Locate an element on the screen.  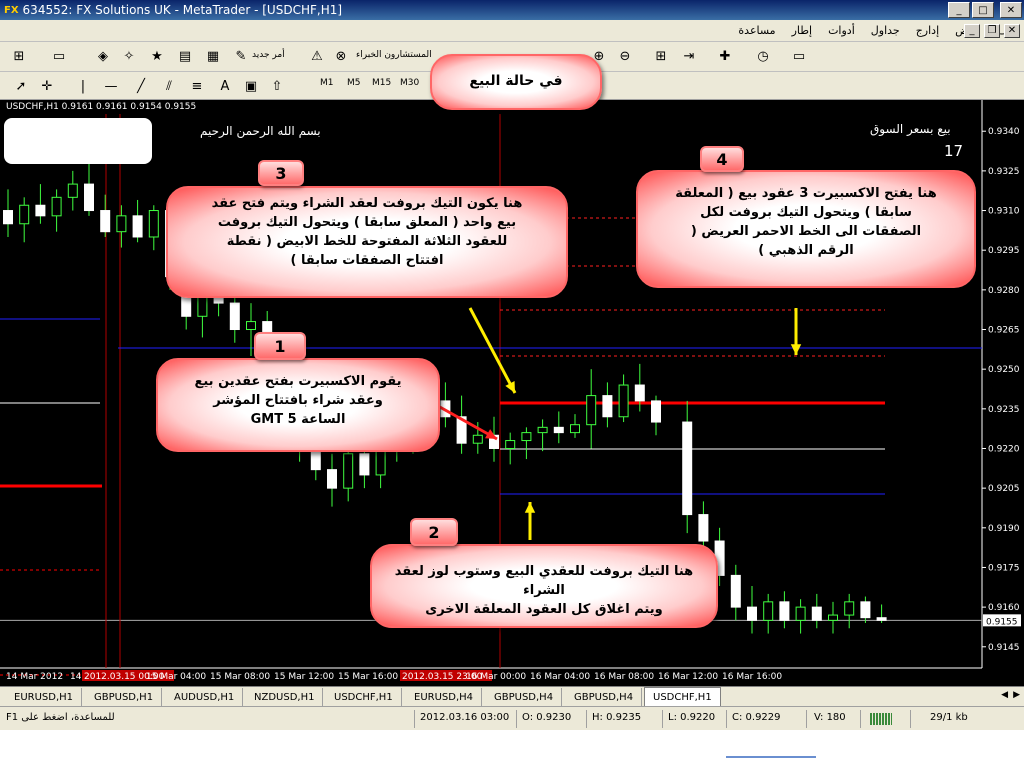
chart-header: USDCHF,H1 0.9161 0.9161 0.9154 0.9155 is located at coordinates (101, 107).